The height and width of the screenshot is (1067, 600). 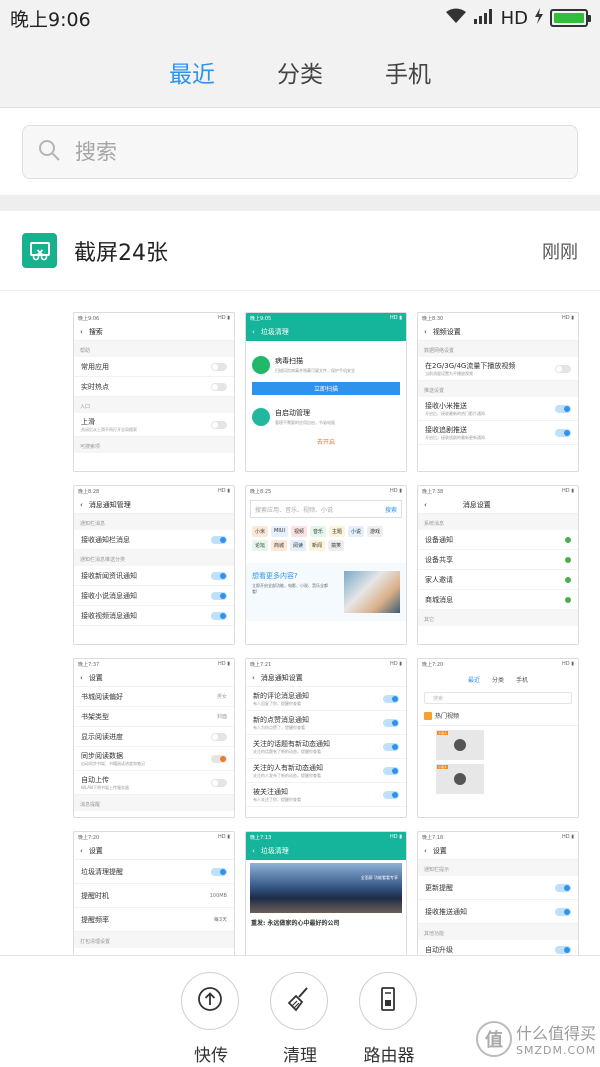 I want to click on clean-button: 清理, so click(x=300, y=1019).